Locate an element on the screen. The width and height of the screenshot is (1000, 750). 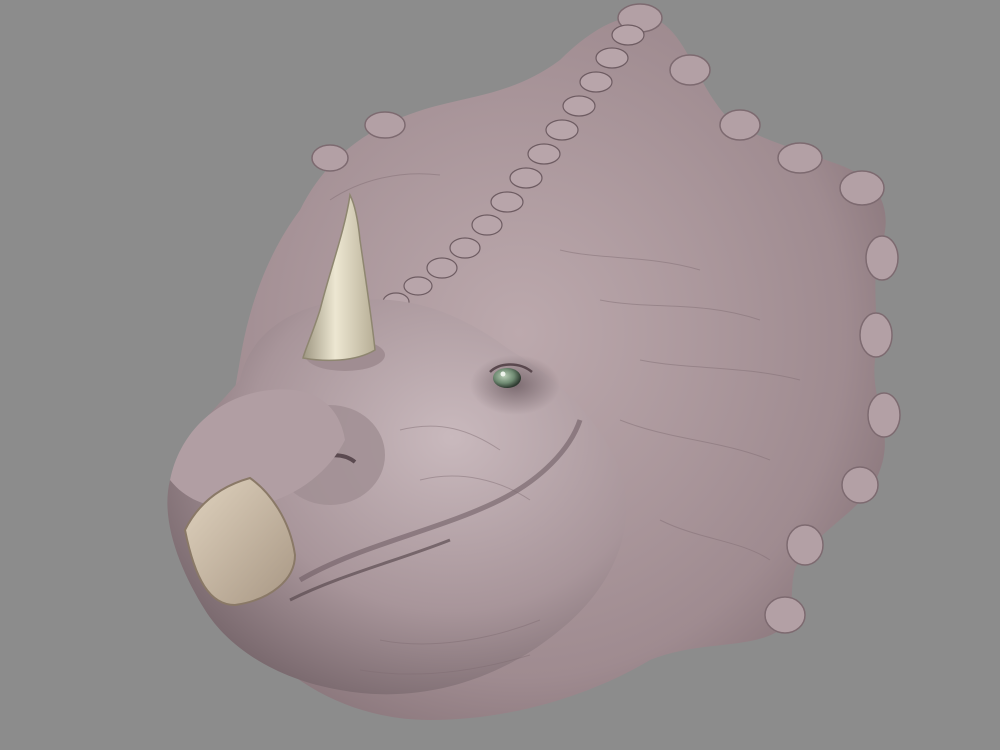
eye is located at coordinates (507, 378).